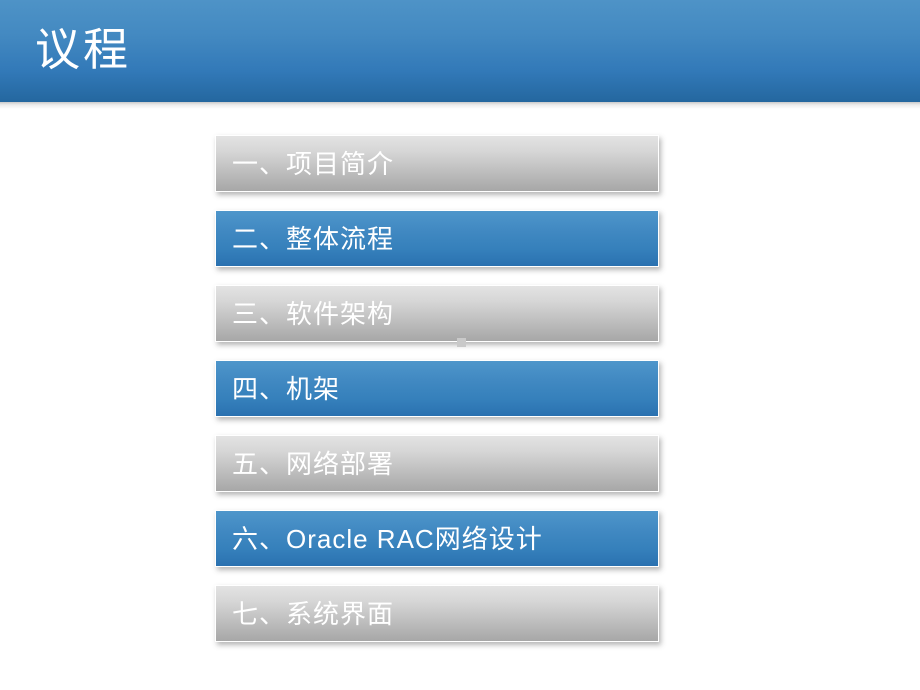 Image resolution: width=920 pixels, height=690 pixels. Describe the element at coordinates (437, 238) in the screenshot. I see `agenda-item-2: 二、整体流程` at that location.